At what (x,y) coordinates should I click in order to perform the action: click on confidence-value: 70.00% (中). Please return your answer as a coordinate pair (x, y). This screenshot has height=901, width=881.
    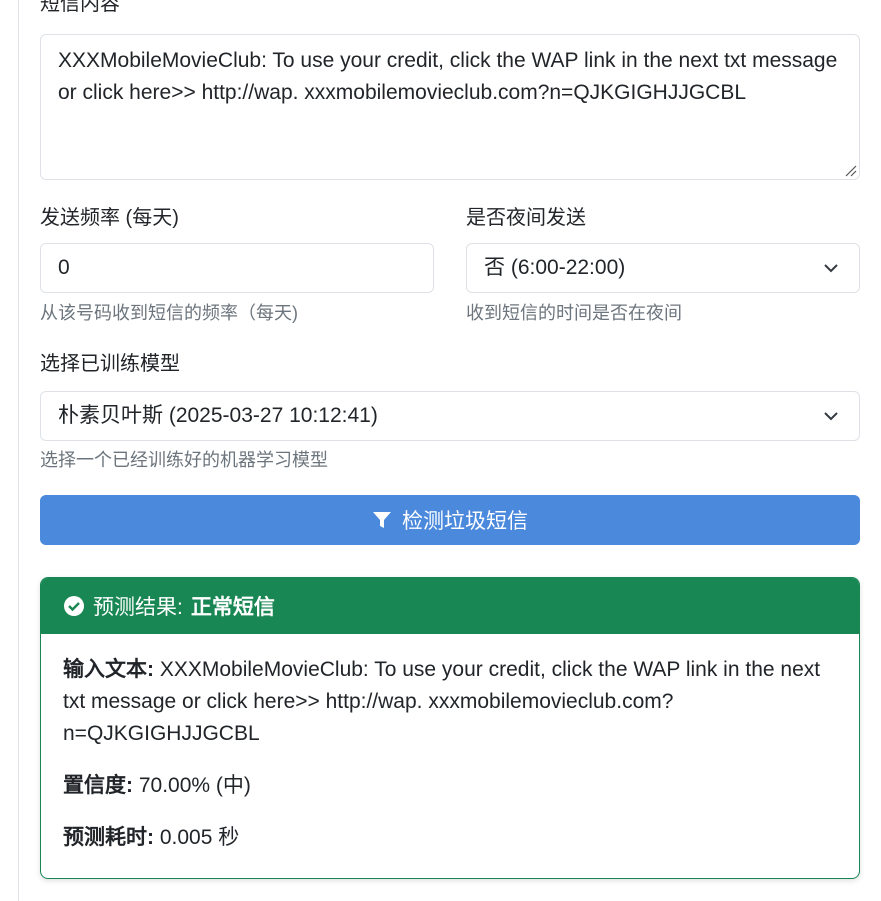
    Looking at the image, I should click on (194, 785).